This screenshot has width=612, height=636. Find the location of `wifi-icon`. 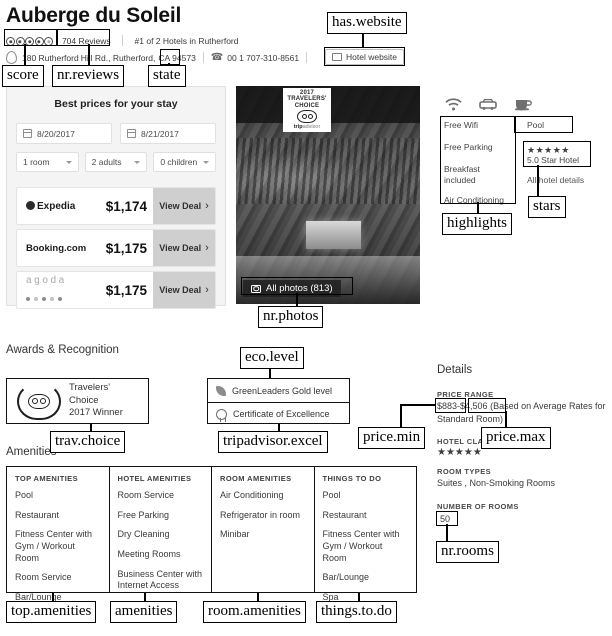

wifi-icon is located at coordinates (453, 103).